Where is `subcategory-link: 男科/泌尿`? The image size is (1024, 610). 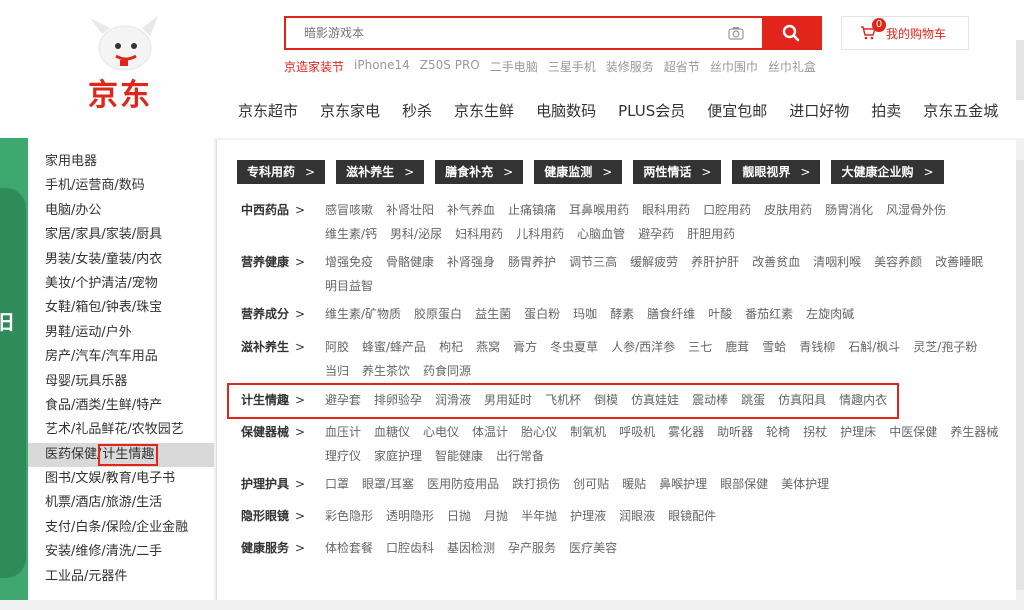
subcategory-link: 男科/泌尿 is located at coordinates (416, 234).